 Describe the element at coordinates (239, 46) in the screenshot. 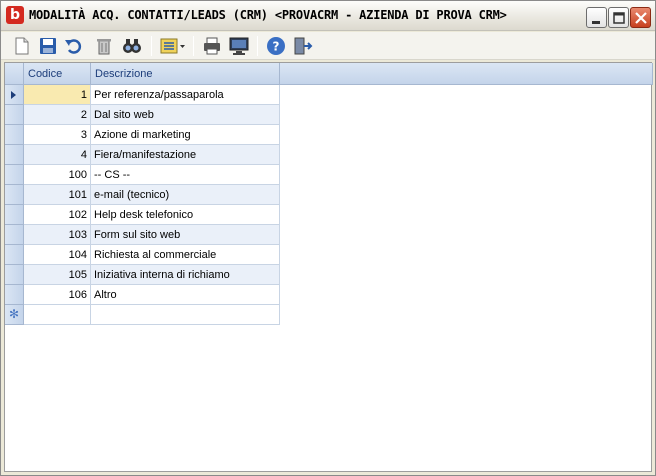

I see `preview-icon` at that location.